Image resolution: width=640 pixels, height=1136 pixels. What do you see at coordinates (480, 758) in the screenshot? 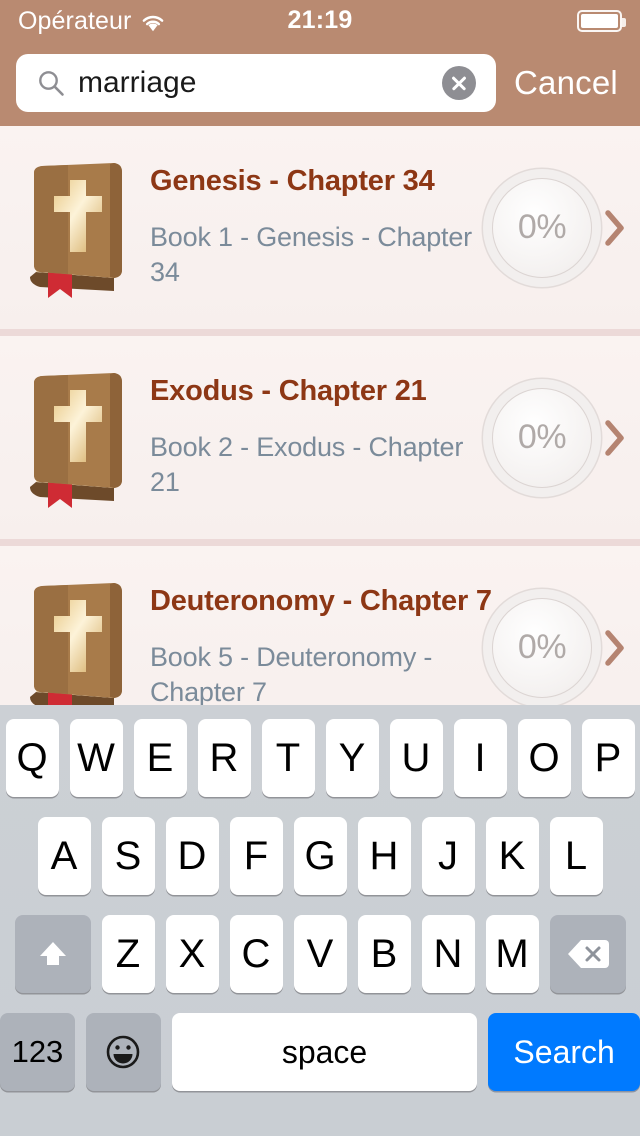
I see `key-i: I` at bounding box center [480, 758].